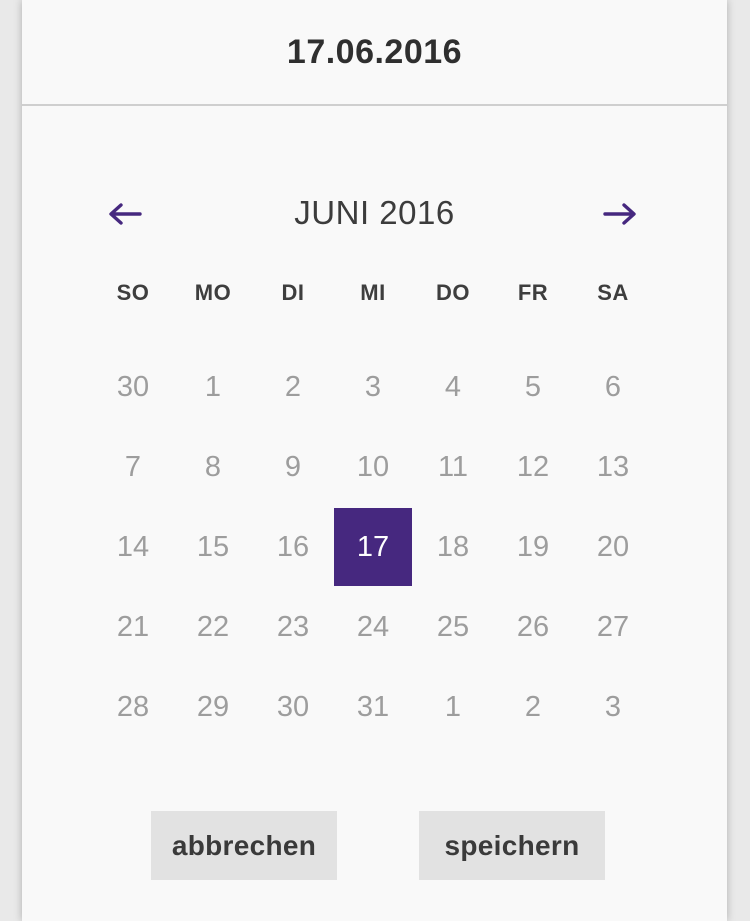 The image size is (750, 921). I want to click on weekday-header-row: SO MO DI MI DO FR SA, so click(373, 293).